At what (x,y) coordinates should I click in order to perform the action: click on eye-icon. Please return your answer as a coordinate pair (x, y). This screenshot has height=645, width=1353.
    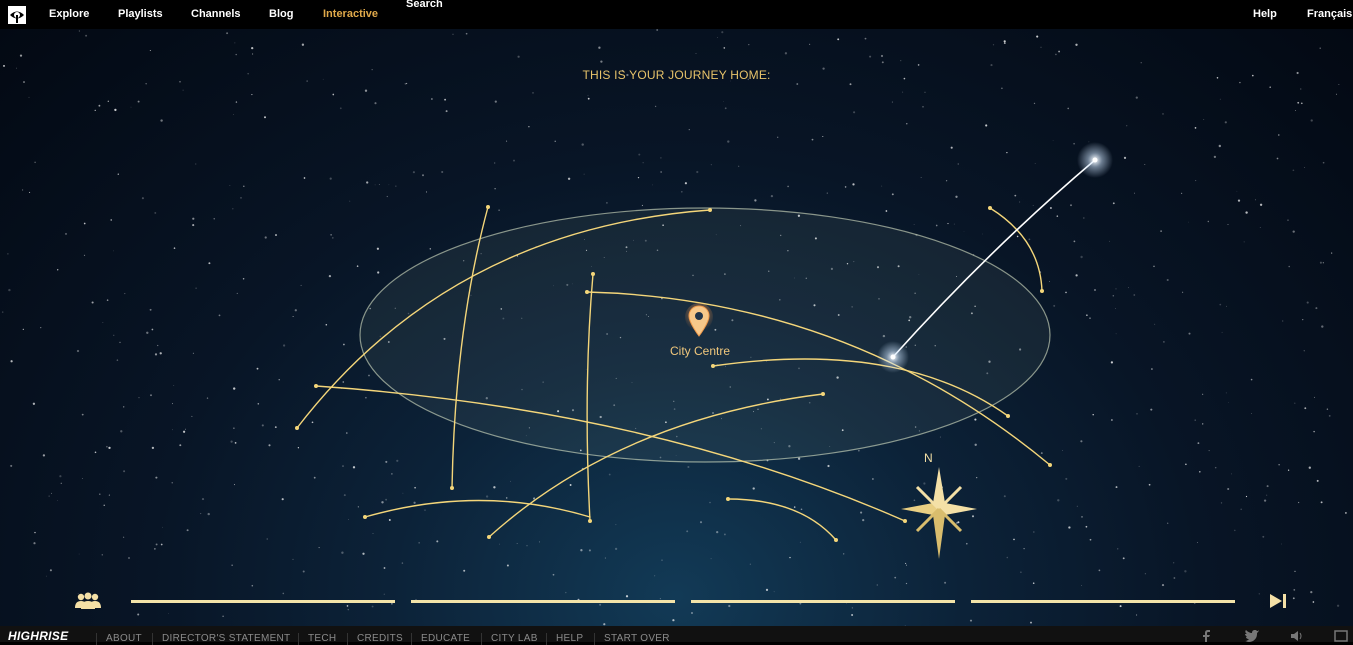
    Looking at the image, I should click on (17, 15).